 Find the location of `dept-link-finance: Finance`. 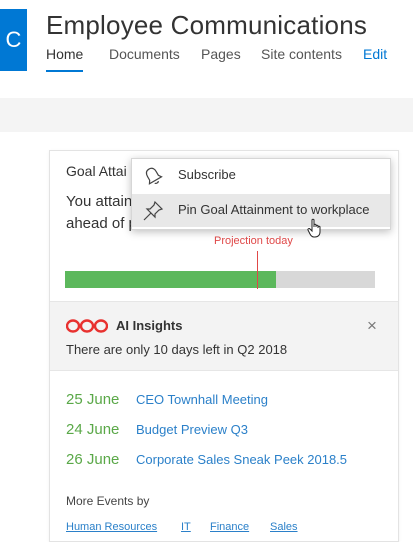

dept-link-finance: Finance is located at coordinates (229, 527).